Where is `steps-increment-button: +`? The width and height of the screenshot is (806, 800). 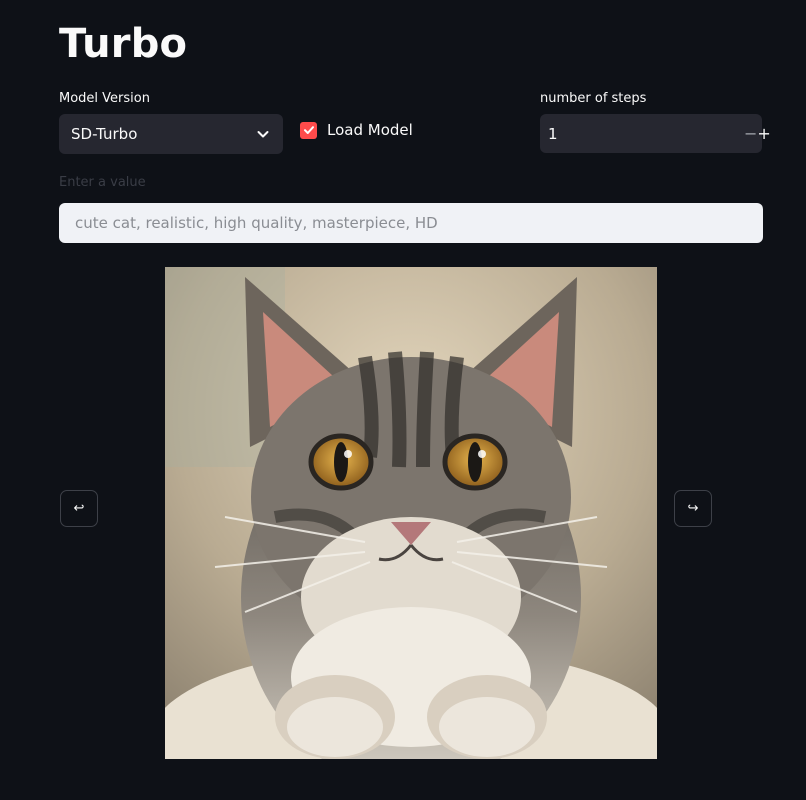
steps-increment-button: + is located at coordinates (763, 133).